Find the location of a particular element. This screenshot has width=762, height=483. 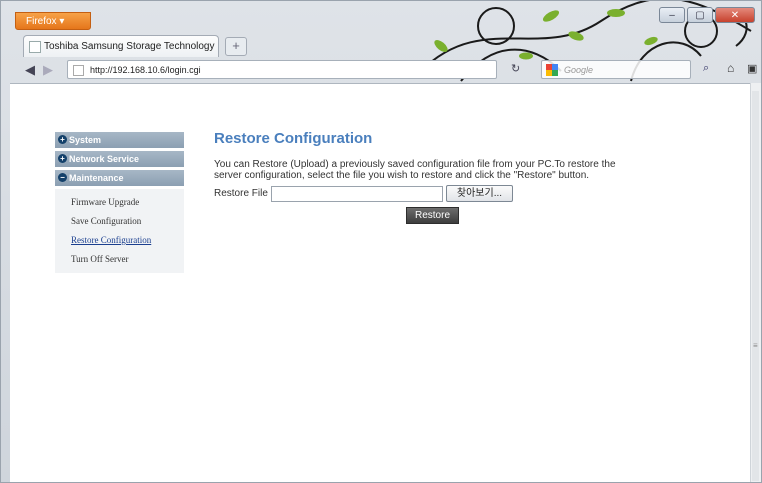

section-label: System is located at coordinates (85, 140).